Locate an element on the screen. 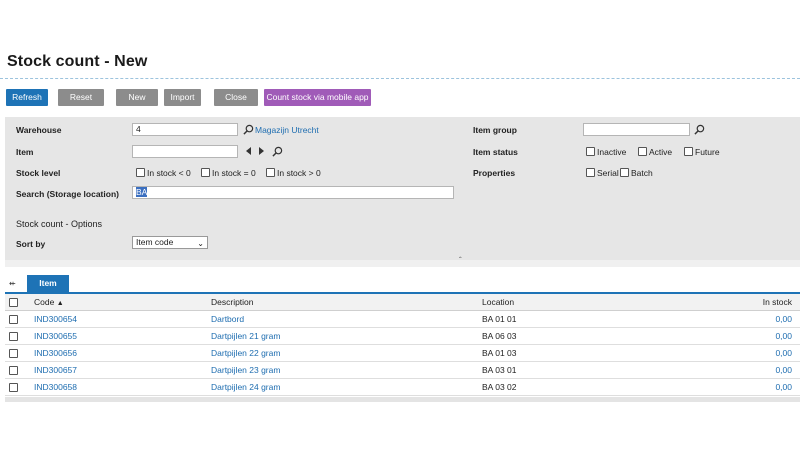 This screenshot has width=800, height=450. sort-by-value: Item code is located at coordinates (155, 242).